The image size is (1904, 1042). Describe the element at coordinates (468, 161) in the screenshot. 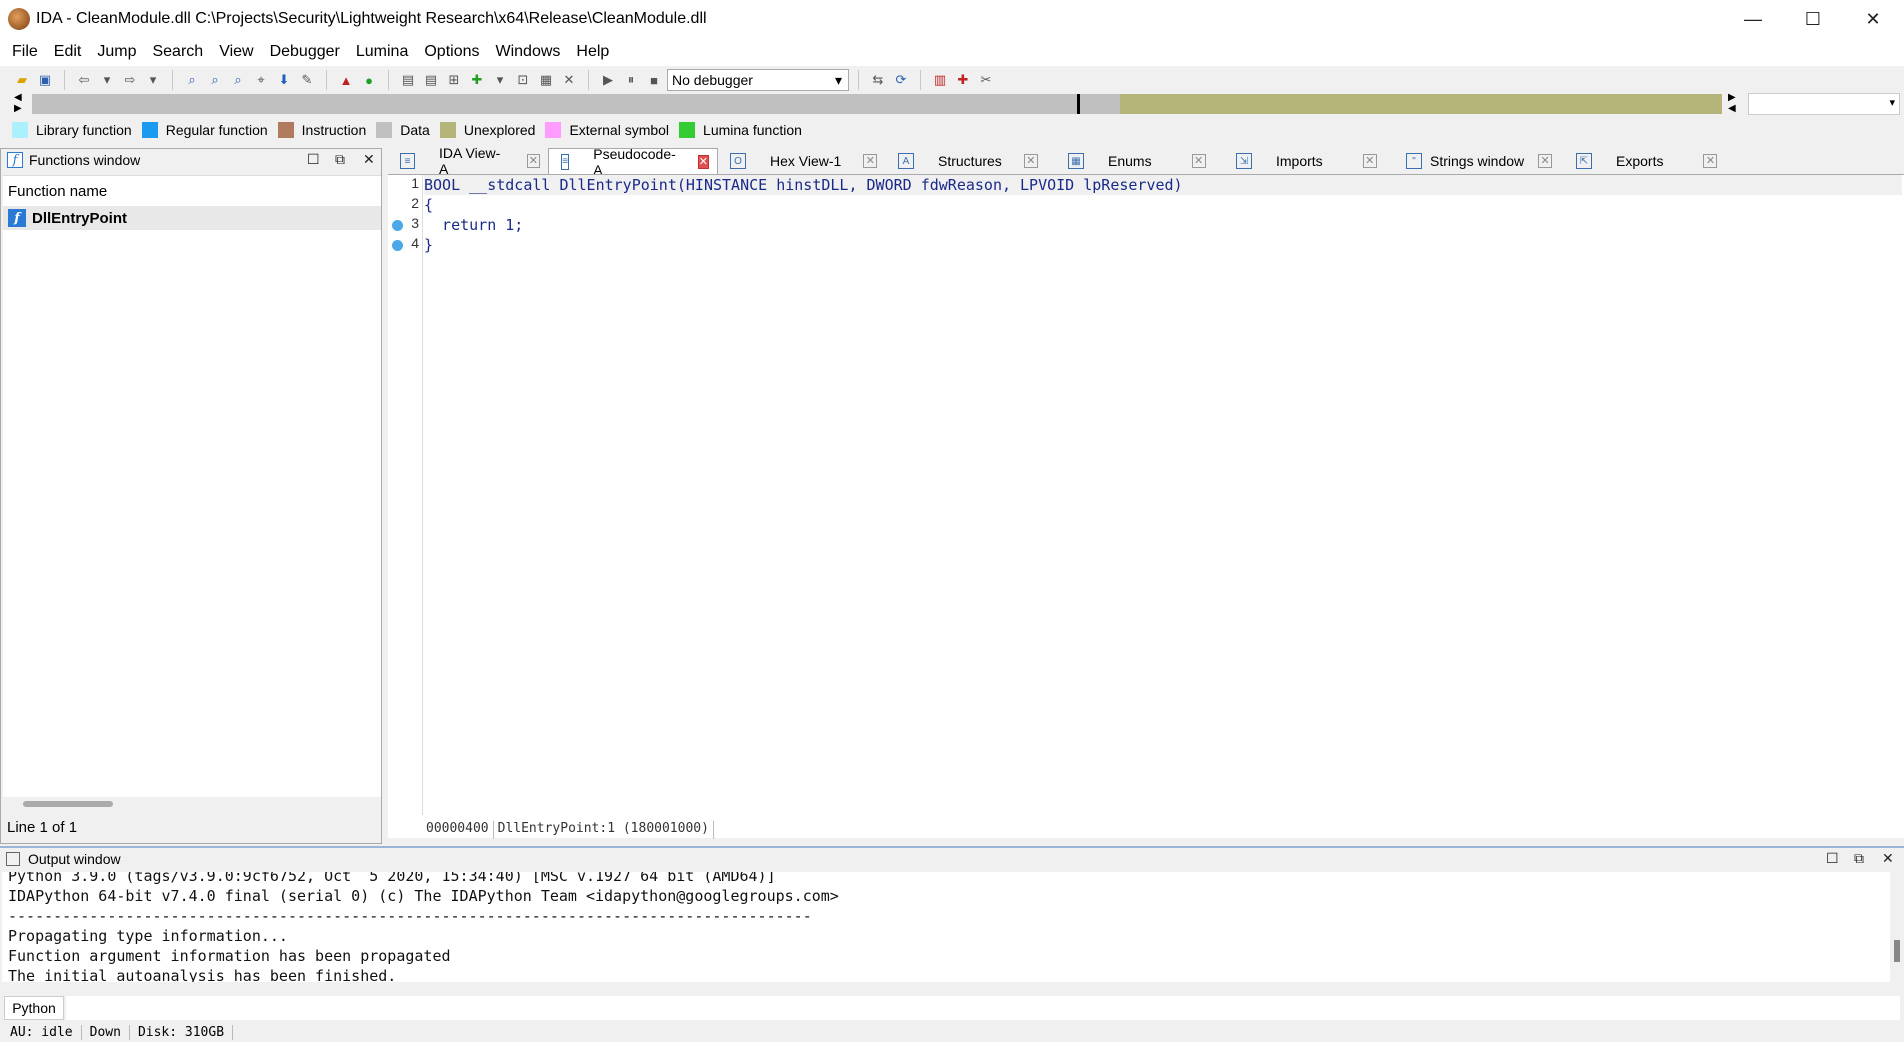

I see `tab-ida-view-a: ≡ IDA View-A ✕` at that location.